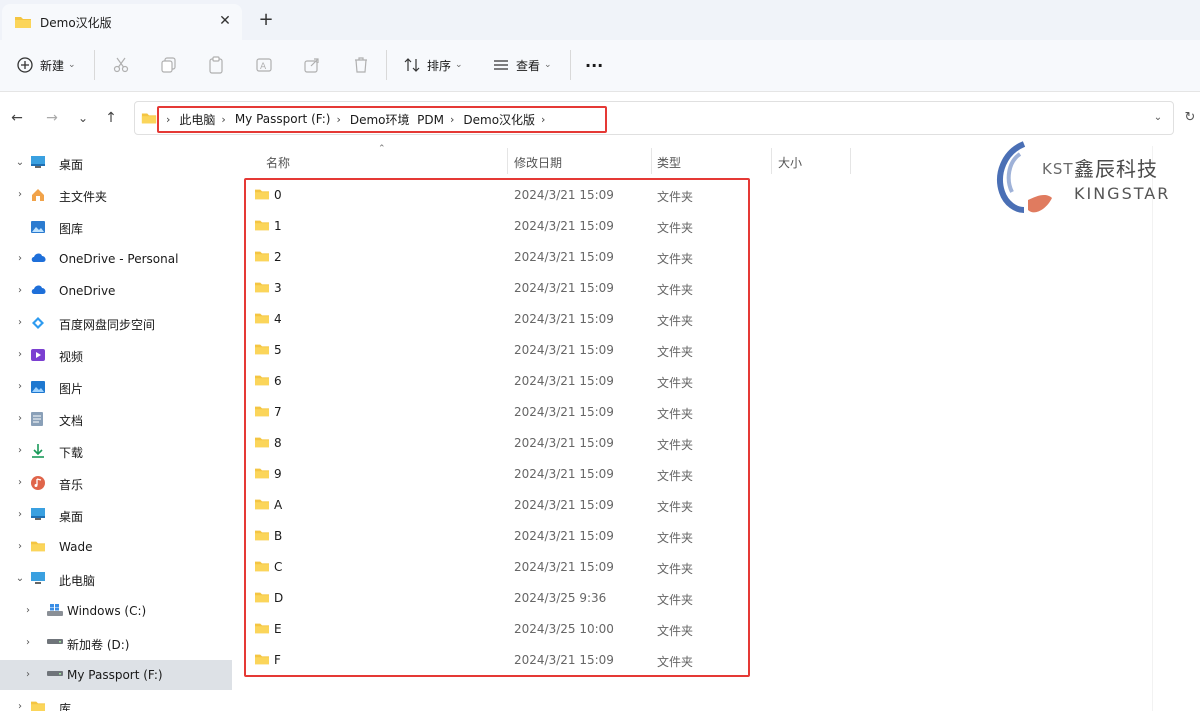  What do you see at coordinates (149, 119) in the screenshot?
I see `folder-icon` at bounding box center [149, 119].